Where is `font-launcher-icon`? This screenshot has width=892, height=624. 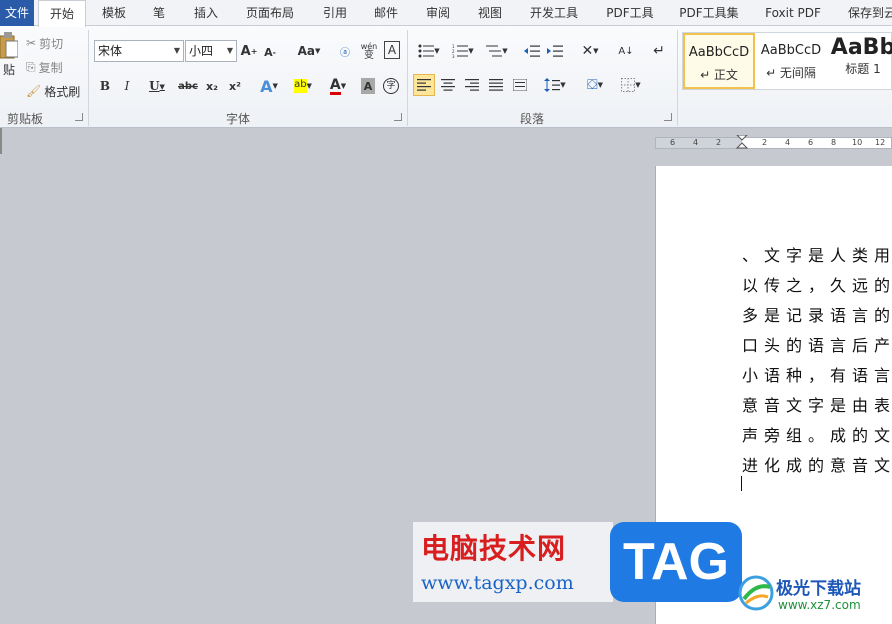
font-launcher-icon is located at coordinates (398, 117).